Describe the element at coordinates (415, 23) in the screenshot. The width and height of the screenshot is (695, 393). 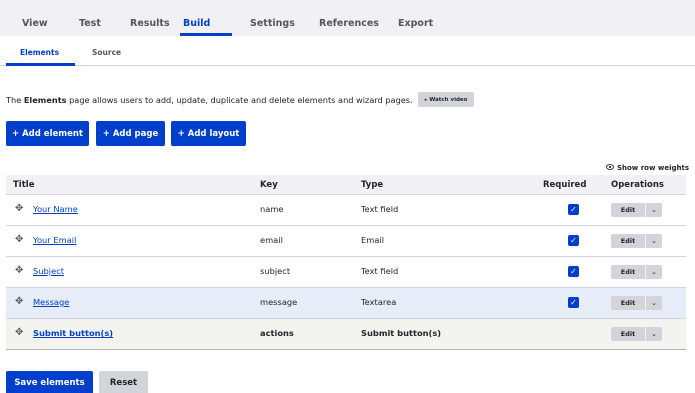
I see `tab-export: Export` at that location.